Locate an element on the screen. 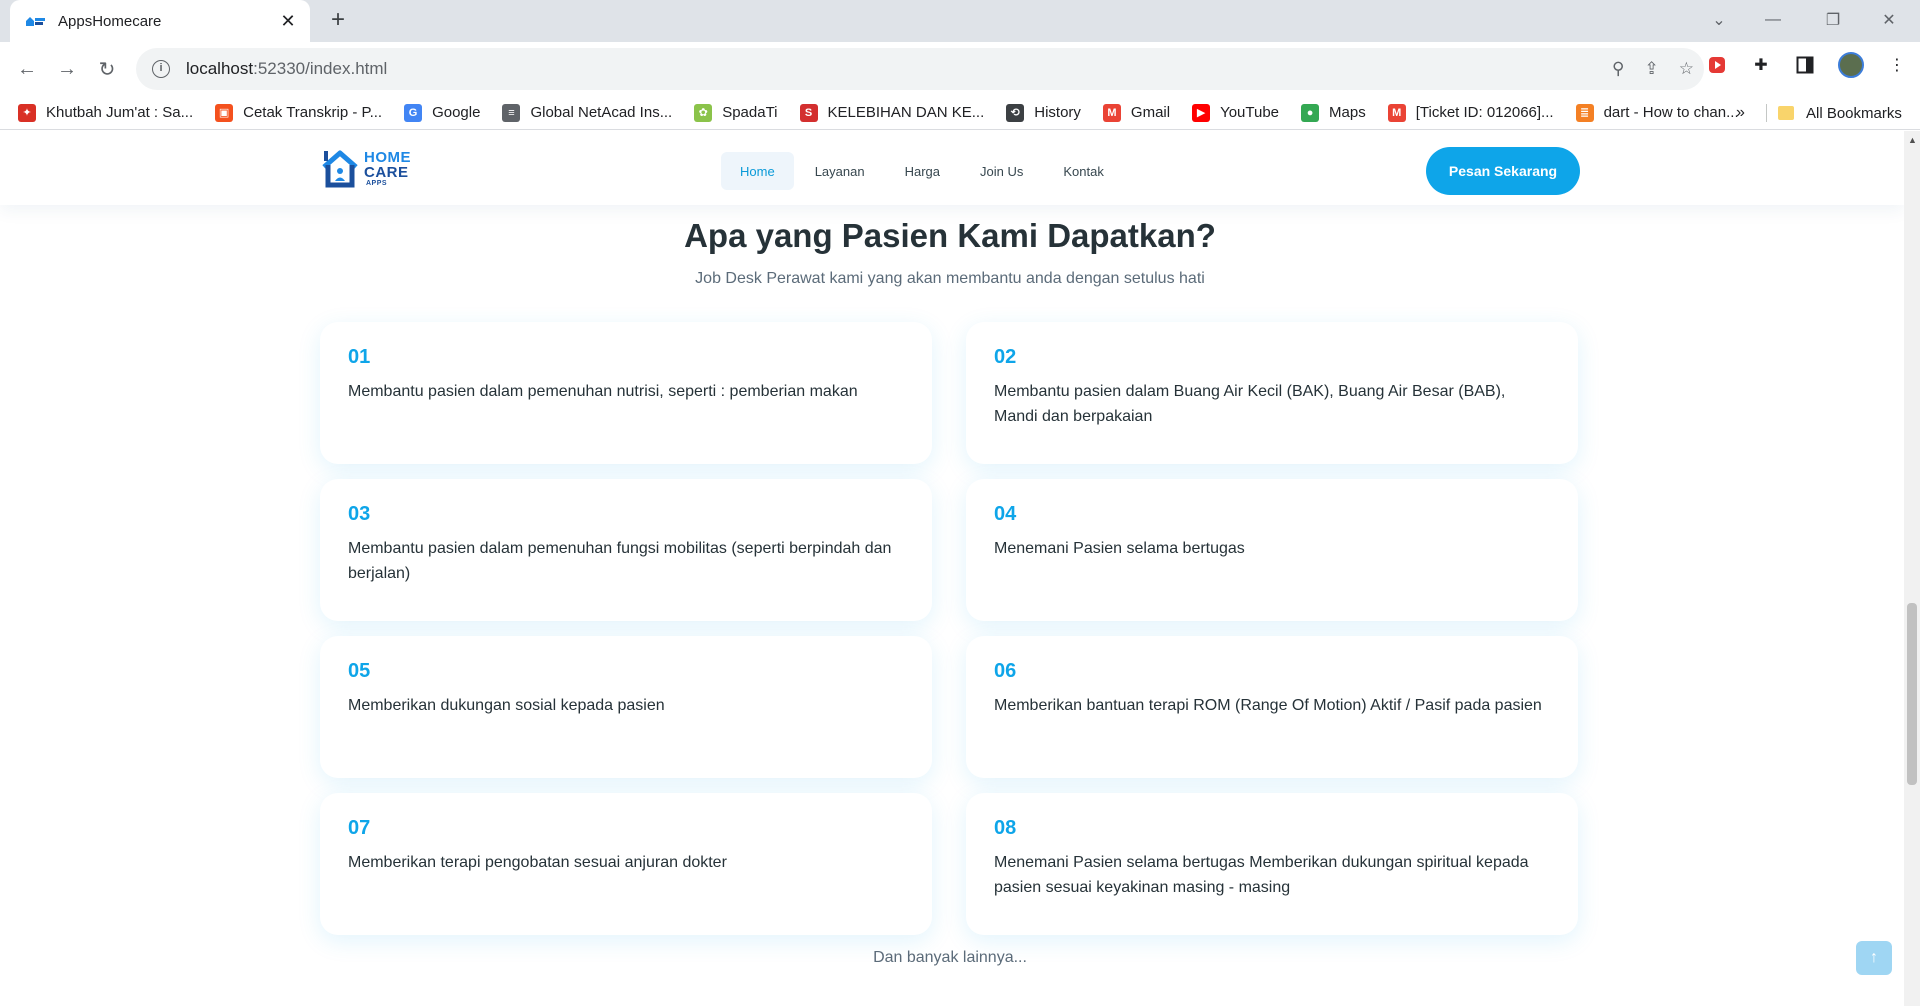 The height and width of the screenshot is (1006, 1920). menu-join-us: Join Us is located at coordinates (1001, 171).